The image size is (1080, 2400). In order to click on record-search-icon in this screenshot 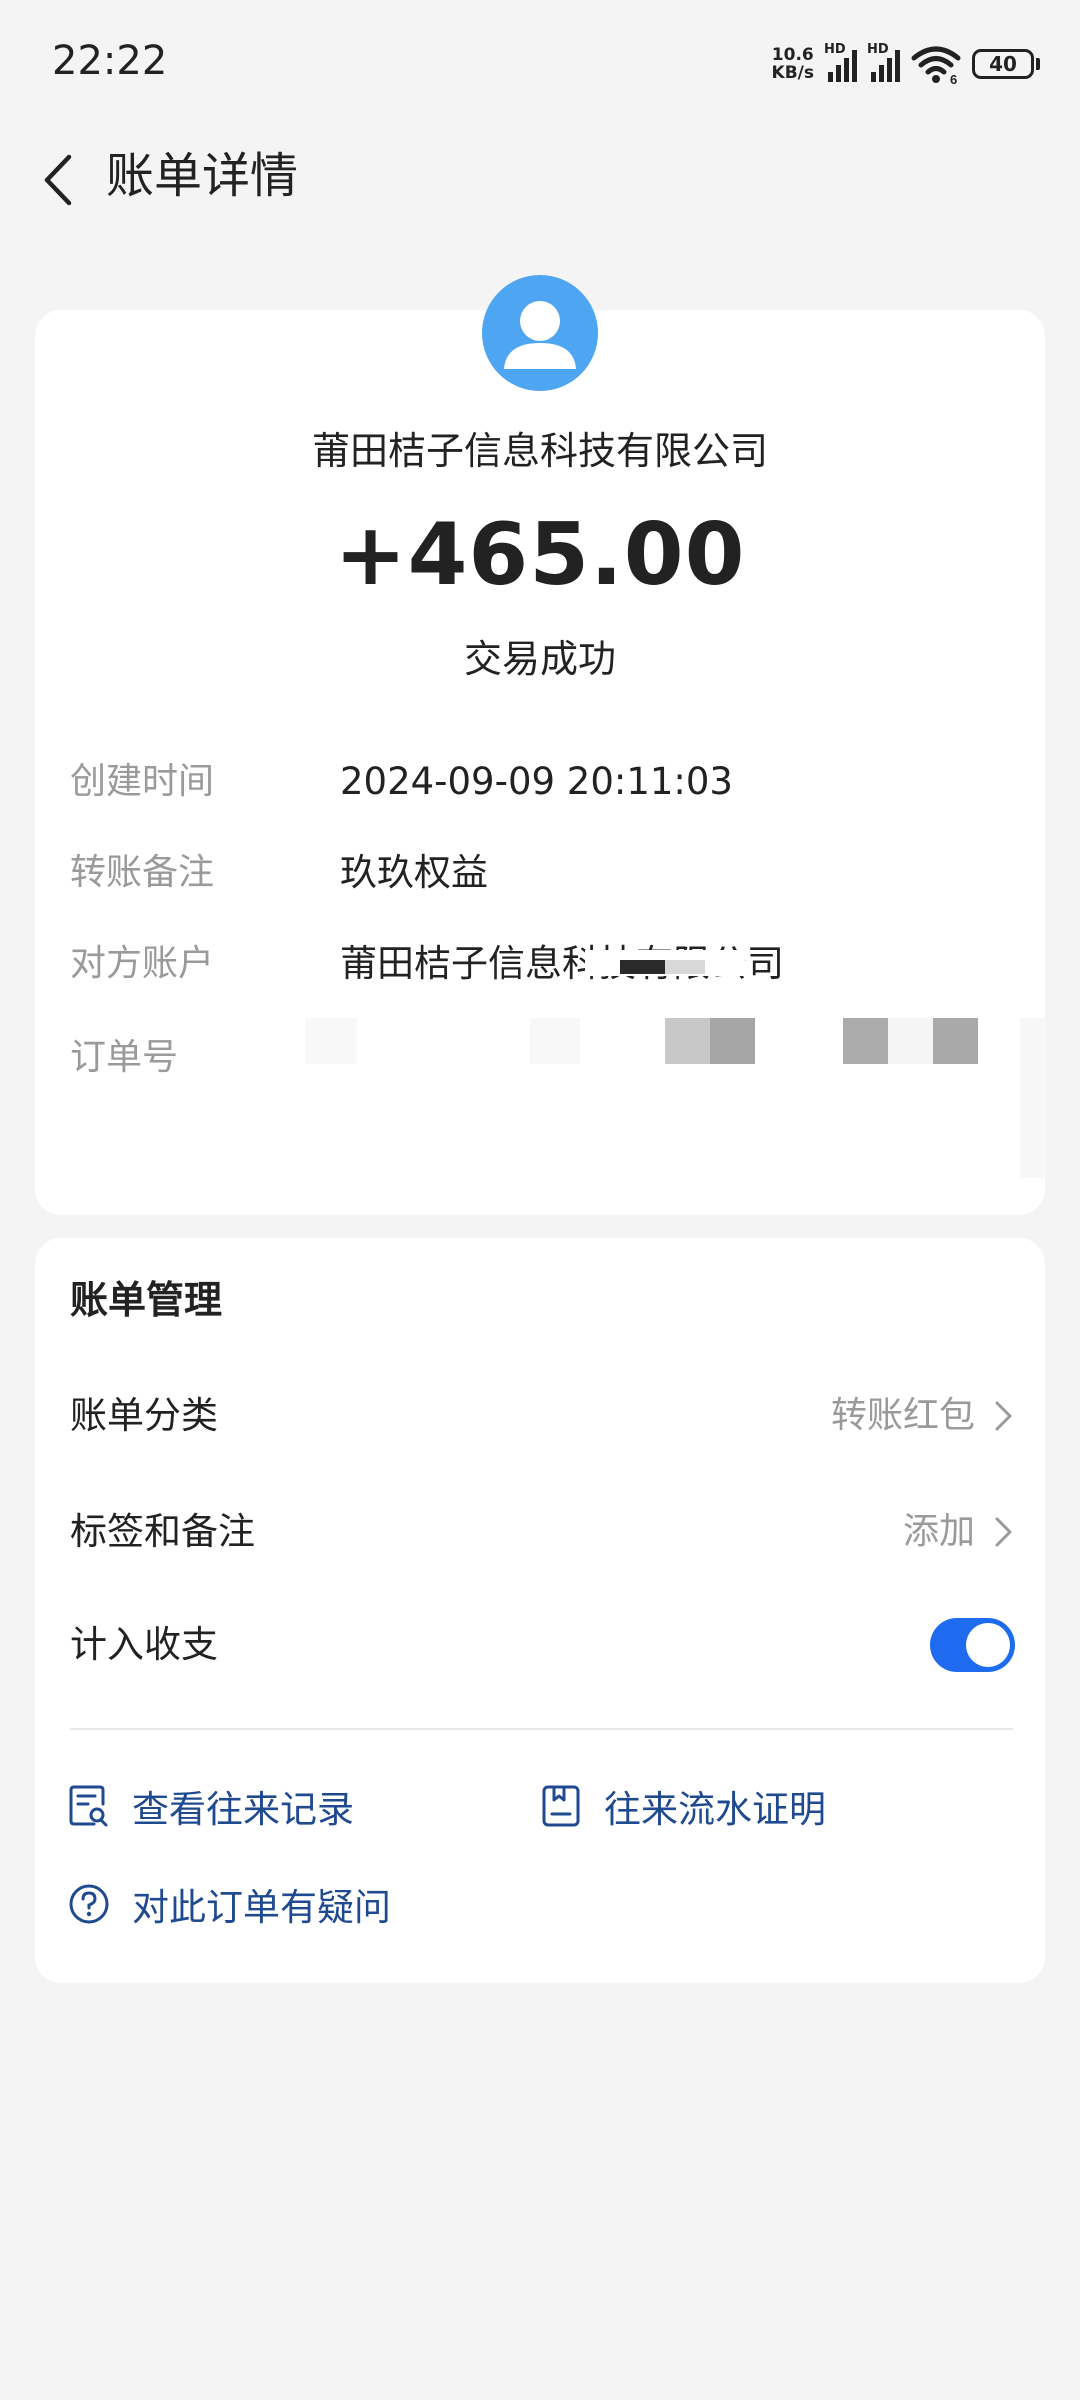, I will do `click(89, 1806)`.